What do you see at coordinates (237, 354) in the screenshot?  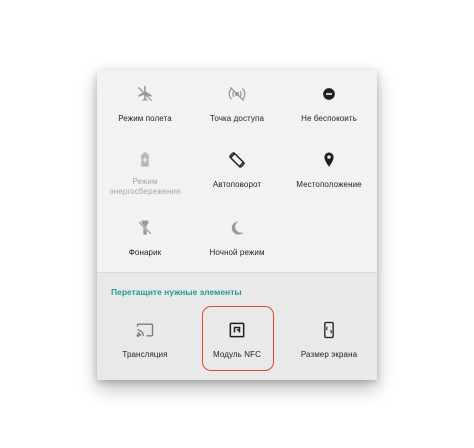 I see `tile-label: Модуль NFC` at bounding box center [237, 354].